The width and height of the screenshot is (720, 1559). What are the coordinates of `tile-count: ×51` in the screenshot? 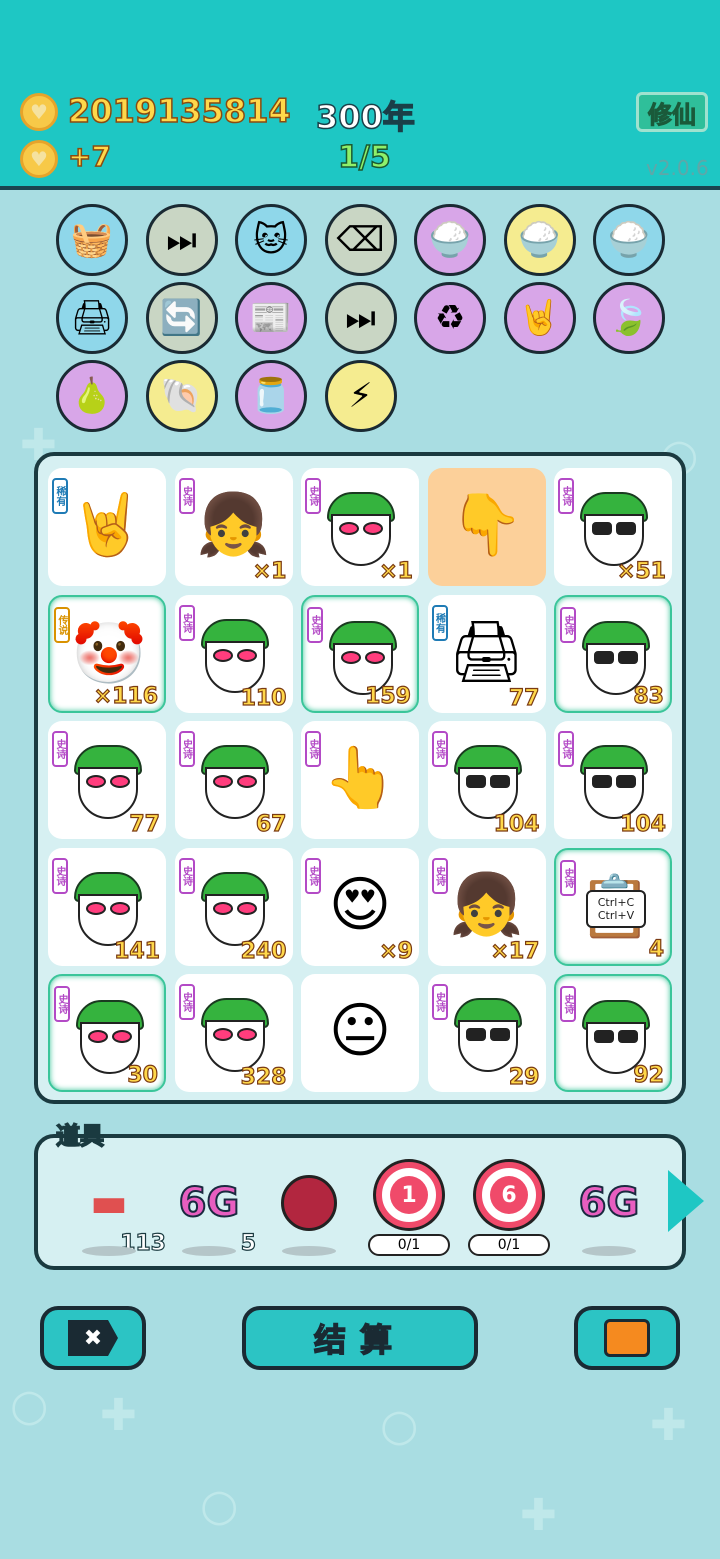 It's located at (641, 571).